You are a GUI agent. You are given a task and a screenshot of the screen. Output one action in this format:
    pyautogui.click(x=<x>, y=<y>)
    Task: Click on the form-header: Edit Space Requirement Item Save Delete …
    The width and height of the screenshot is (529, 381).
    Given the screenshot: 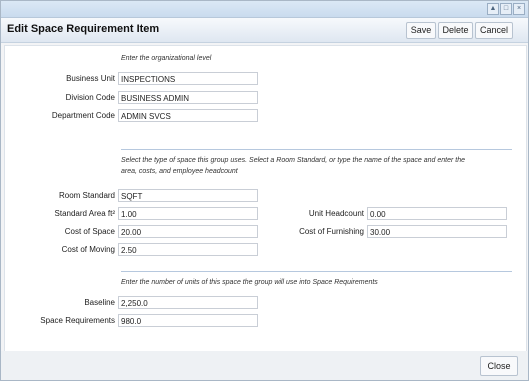 What is the action you would take?
    pyautogui.click(x=264, y=30)
    